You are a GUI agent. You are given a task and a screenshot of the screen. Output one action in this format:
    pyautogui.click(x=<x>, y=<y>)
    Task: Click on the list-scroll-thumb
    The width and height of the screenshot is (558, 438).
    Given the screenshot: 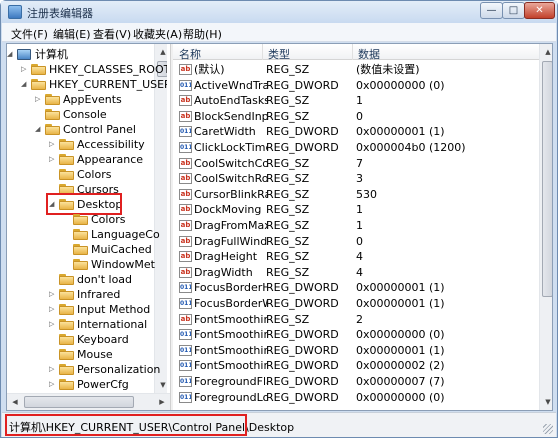 What is the action you would take?
    pyautogui.click(x=547, y=179)
    